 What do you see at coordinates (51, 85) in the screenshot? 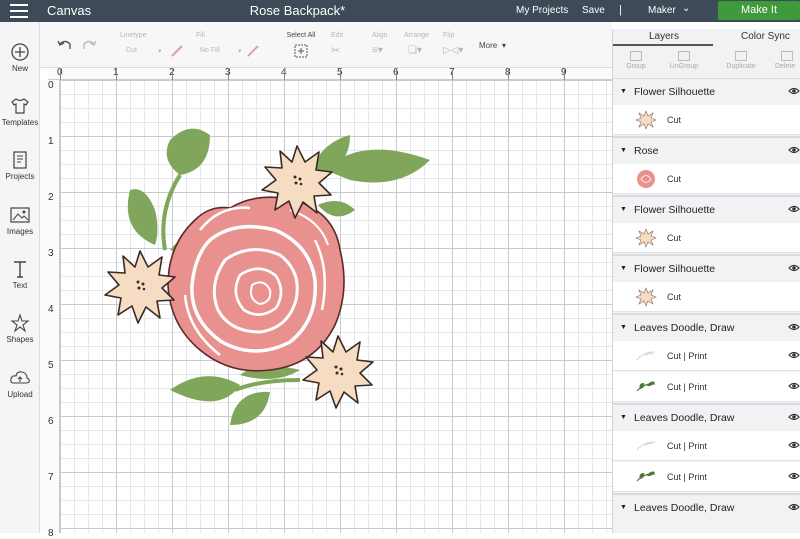
I see `ruler-left-label: 0` at bounding box center [51, 85].